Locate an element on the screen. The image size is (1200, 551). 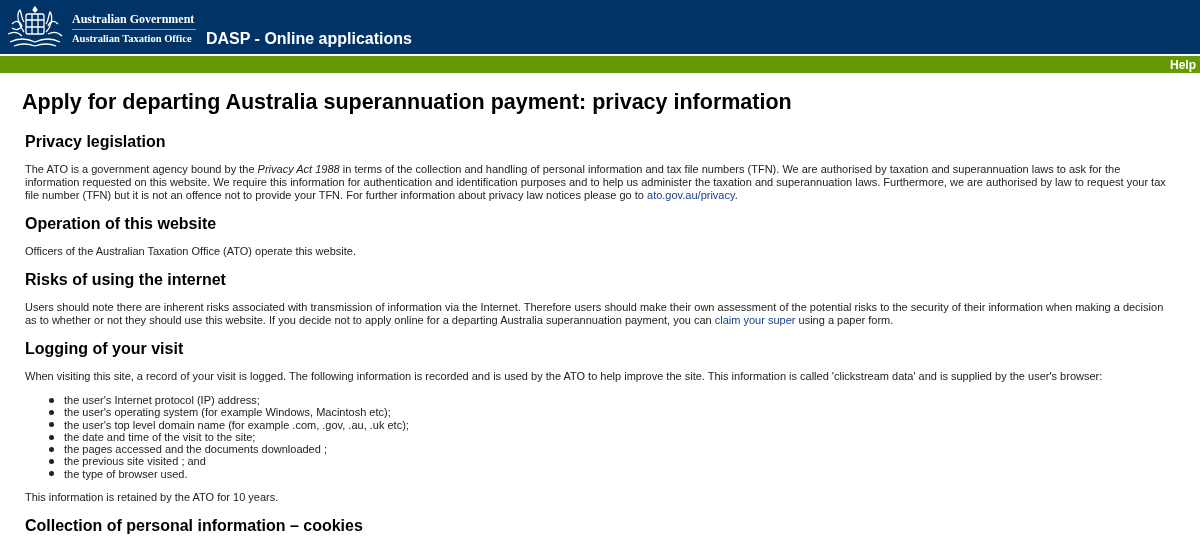
body-paragraph: Users should note there are inherent risks associated with transmission of information via the Internet. Therefore users should make their own assessment of the potential risks to the security of their information when making a decision as to whether or not they should use this website. If you decide not to apply online for a departing Australia superannuation payment, you can claim your super using a paper form. is located at coordinates (595, 314).